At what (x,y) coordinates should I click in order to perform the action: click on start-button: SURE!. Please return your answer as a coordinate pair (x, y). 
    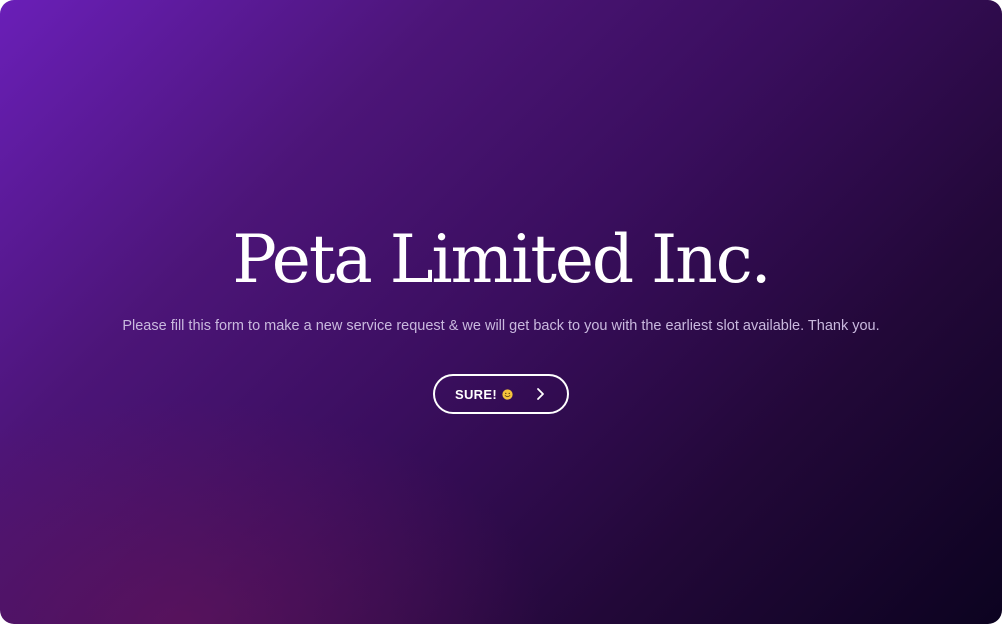
    Looking at the image, I should click on (501, 394).